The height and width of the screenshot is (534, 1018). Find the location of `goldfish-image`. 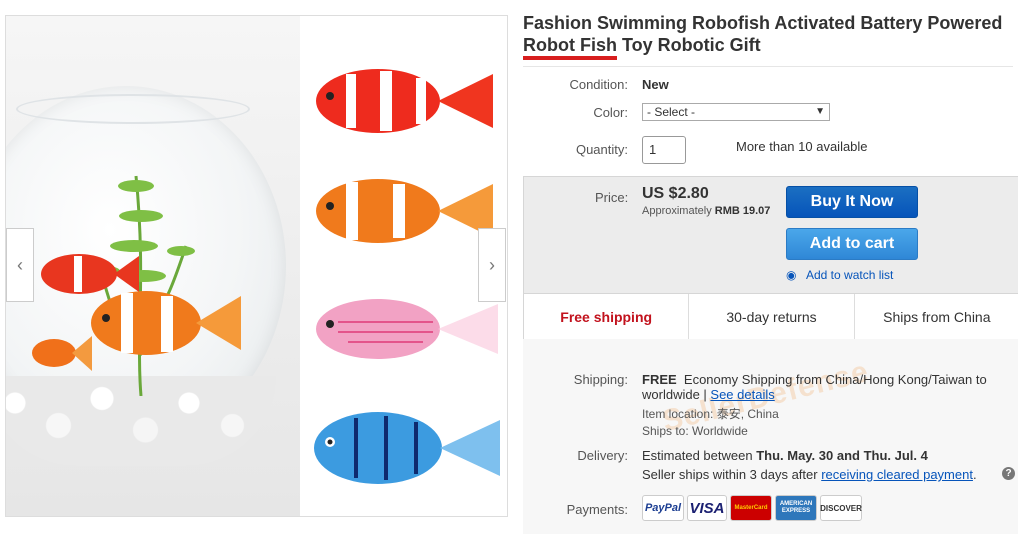

goldfish-image is located at coordinates (62, 353).